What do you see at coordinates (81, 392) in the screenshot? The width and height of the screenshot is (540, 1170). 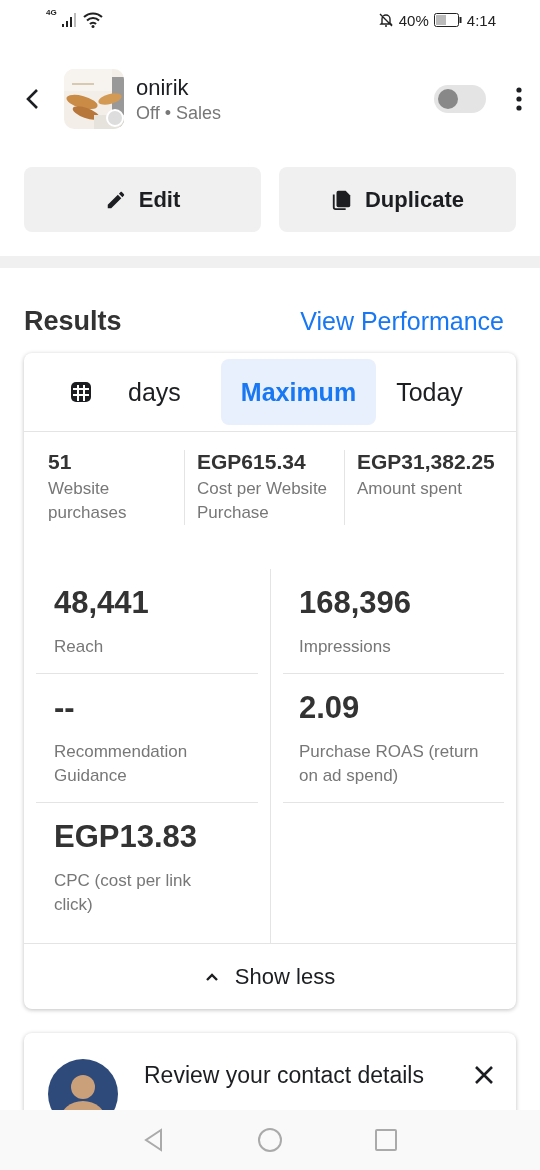 I see `calendar-icon` at bounding box center [81, 392].